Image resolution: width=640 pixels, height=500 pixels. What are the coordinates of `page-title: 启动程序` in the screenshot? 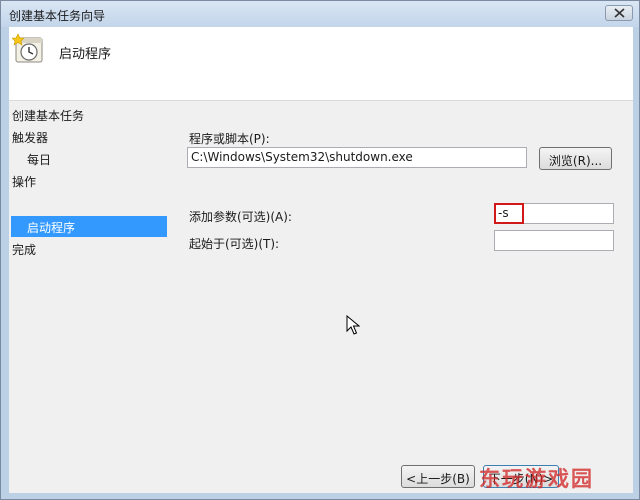 It's located at (85, 54).